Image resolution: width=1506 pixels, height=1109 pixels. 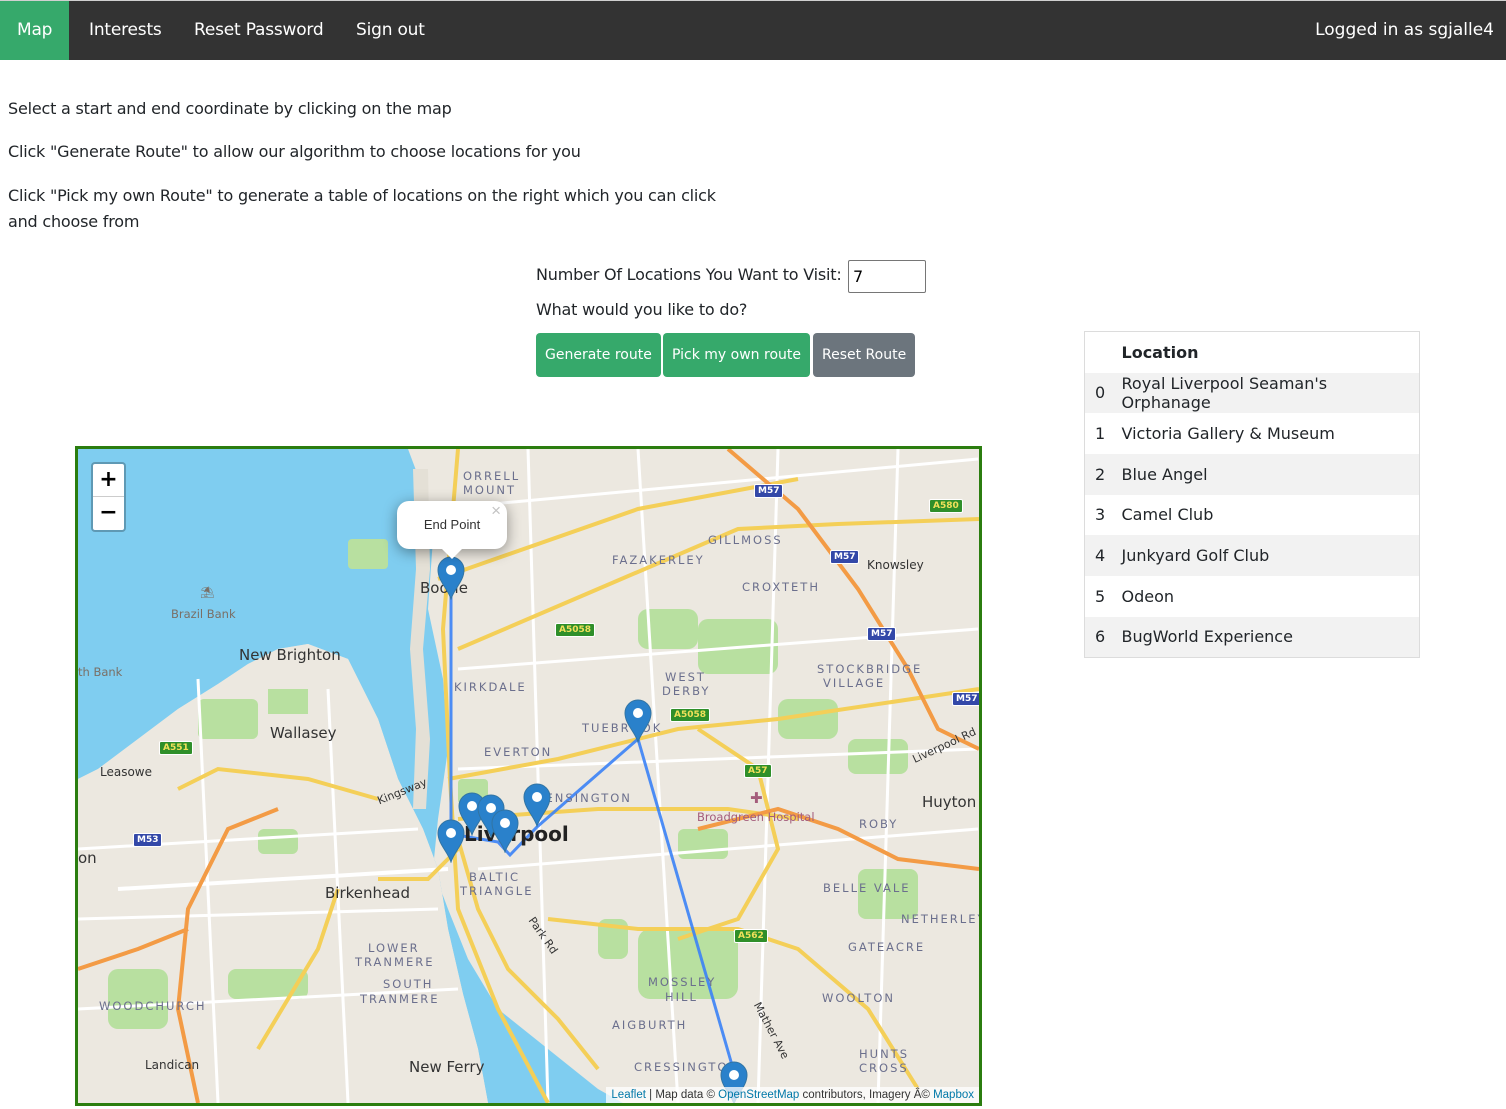 What do you see at coordinates (87, 858) in the screenshot?
I see `map-label: on` at bounding box center [87, 858].